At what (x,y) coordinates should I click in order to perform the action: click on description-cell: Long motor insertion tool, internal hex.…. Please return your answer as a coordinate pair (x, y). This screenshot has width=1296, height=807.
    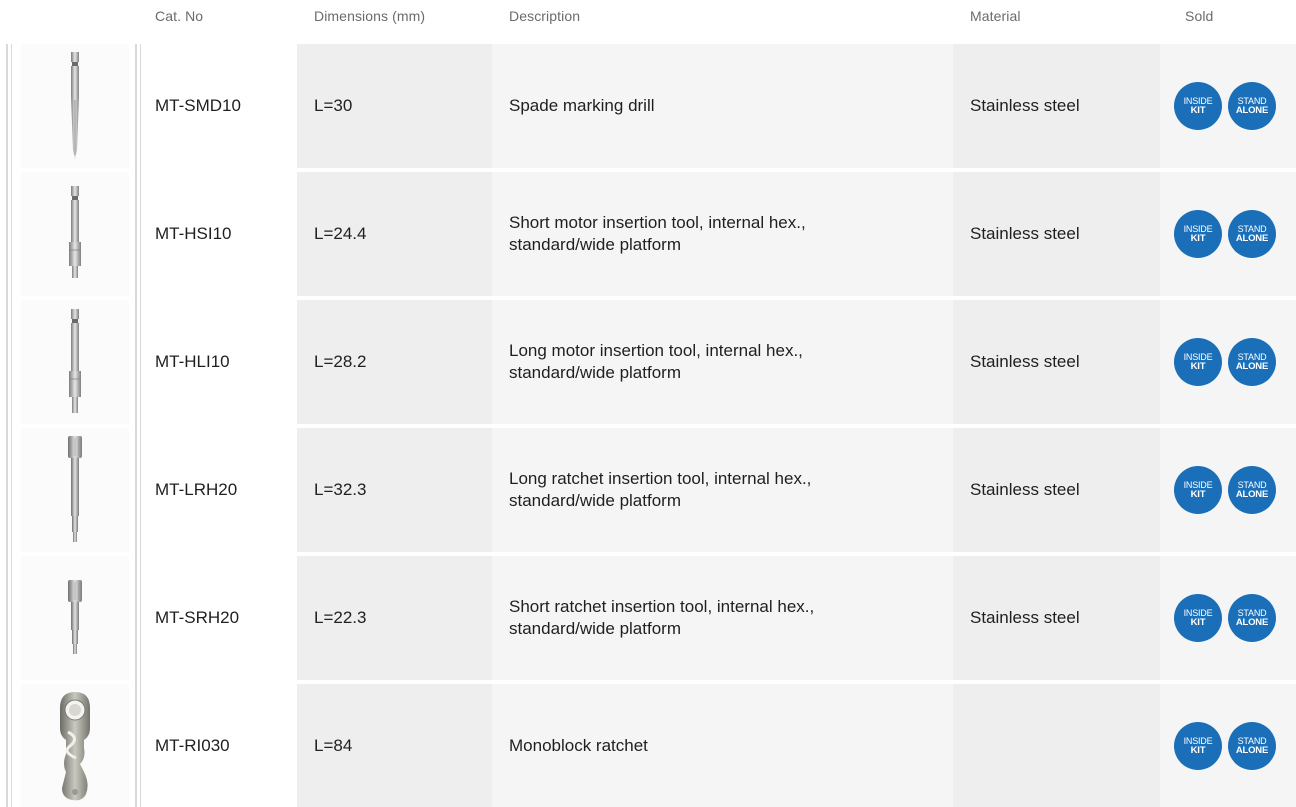
    Looking at the image, I should click on (722, 362).